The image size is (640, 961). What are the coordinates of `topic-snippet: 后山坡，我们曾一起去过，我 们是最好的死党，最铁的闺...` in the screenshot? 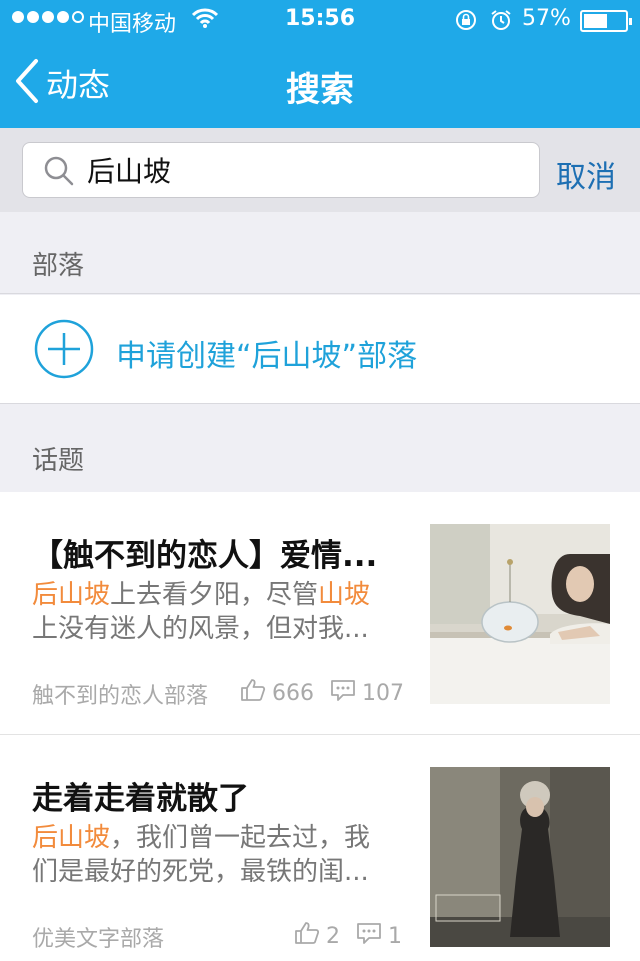 It's located at (217, 855).